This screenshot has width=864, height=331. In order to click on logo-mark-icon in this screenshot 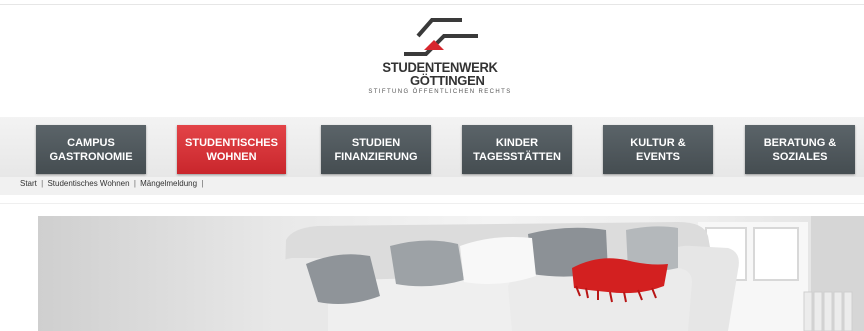, I will do `click(441, 37)`.